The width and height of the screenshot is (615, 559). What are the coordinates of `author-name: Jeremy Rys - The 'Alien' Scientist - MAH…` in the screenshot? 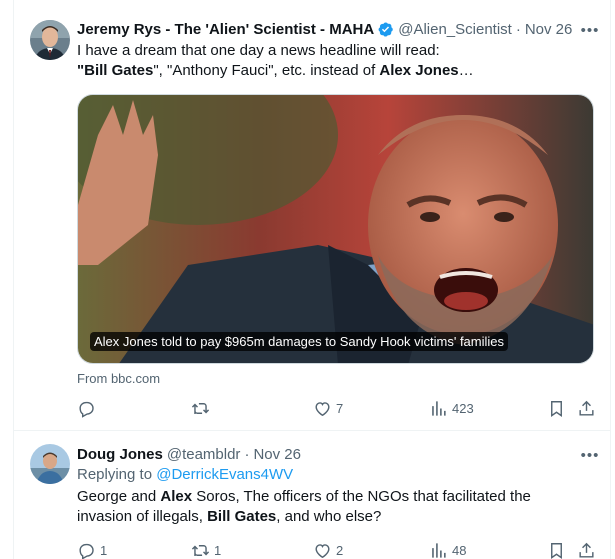 It's located at (225, 29).